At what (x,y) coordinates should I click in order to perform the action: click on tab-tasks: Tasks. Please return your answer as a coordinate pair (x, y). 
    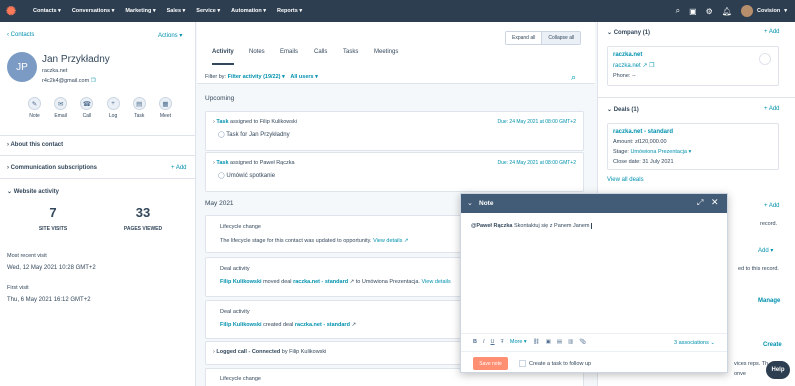
    Looking at the image, I should click on (350, 52).